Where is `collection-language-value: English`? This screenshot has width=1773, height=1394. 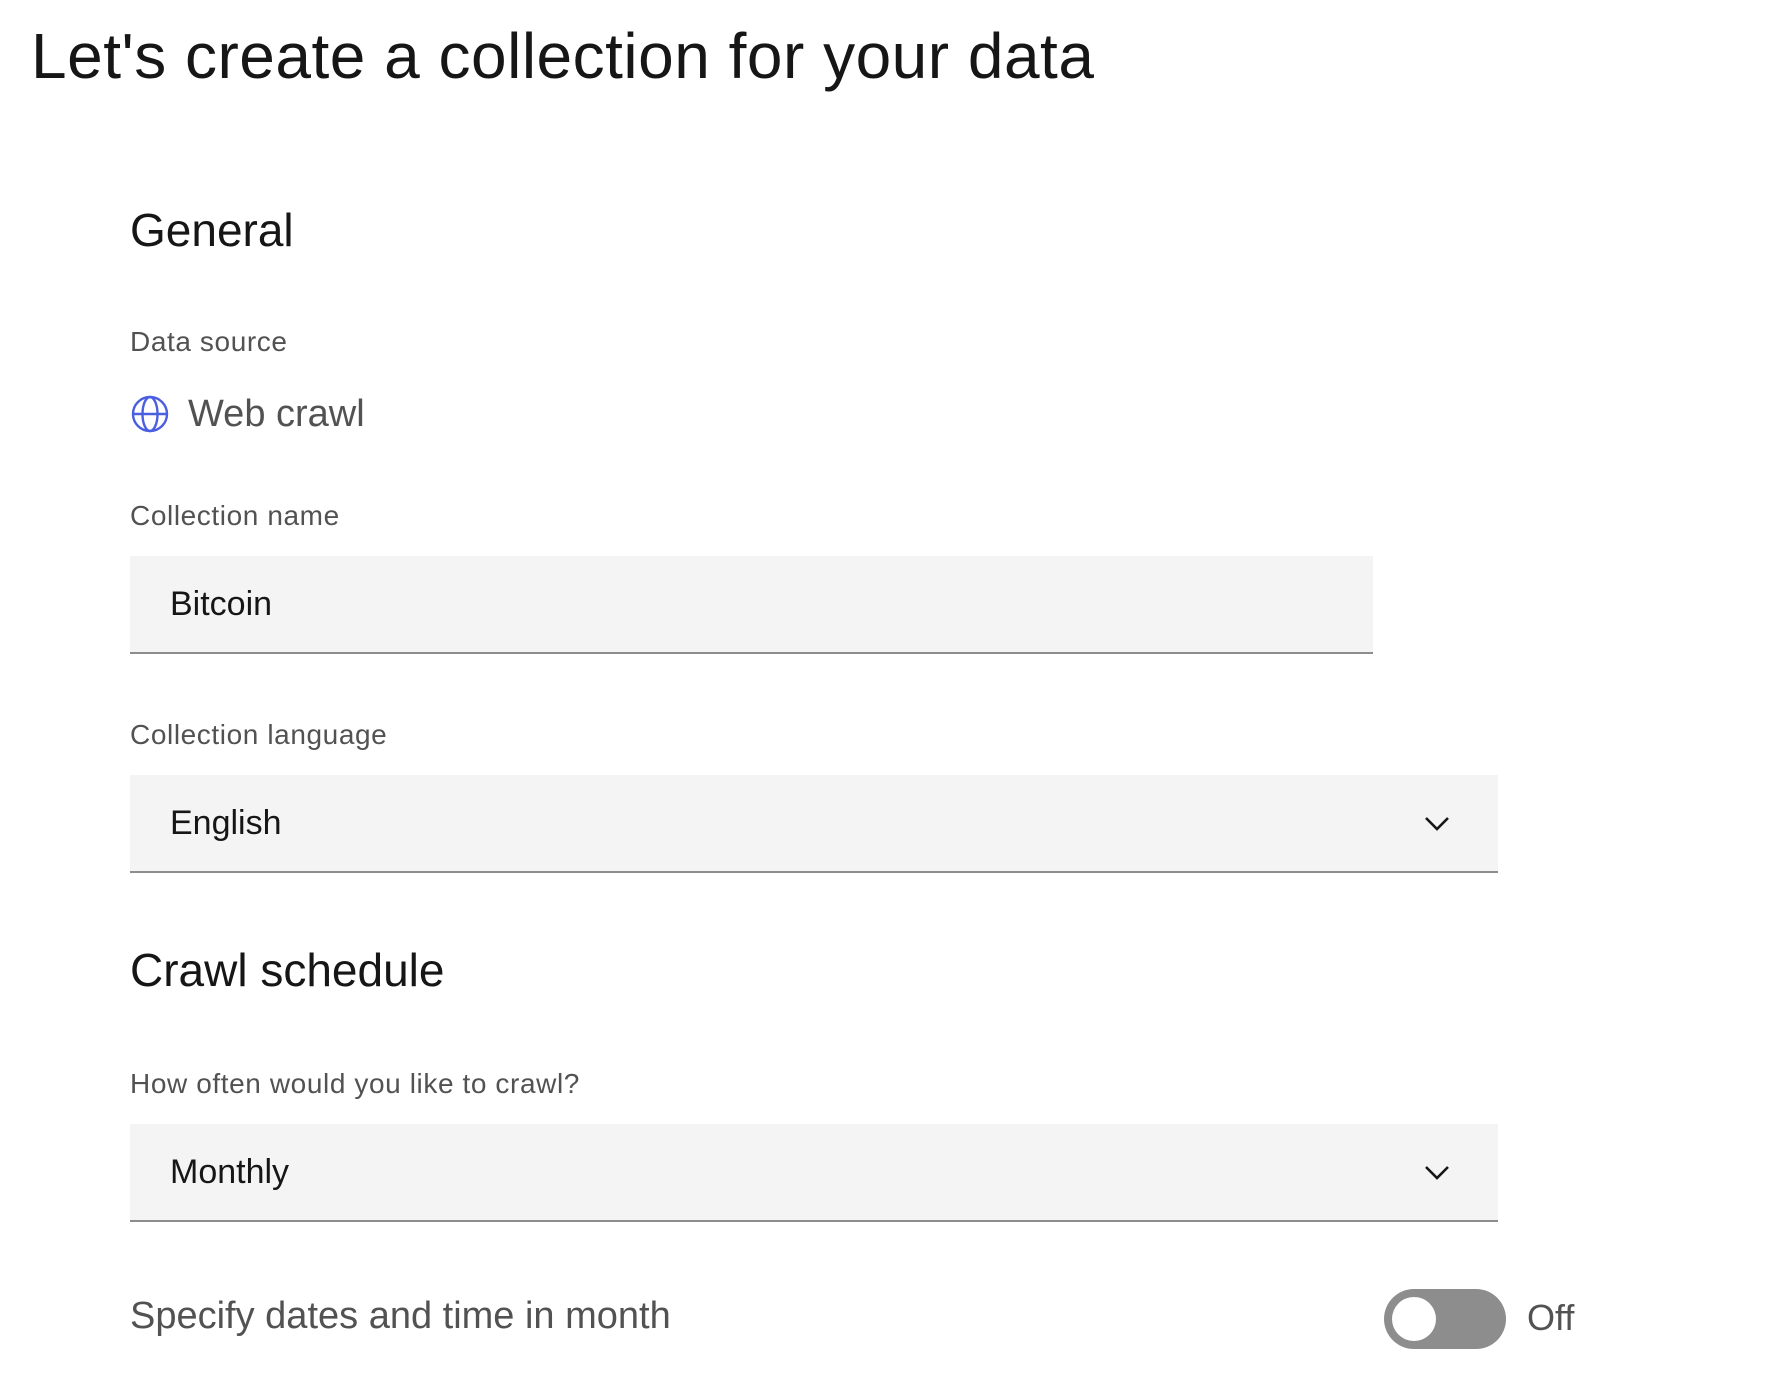
collection-language-value: English is located at coordinates (226, 822).